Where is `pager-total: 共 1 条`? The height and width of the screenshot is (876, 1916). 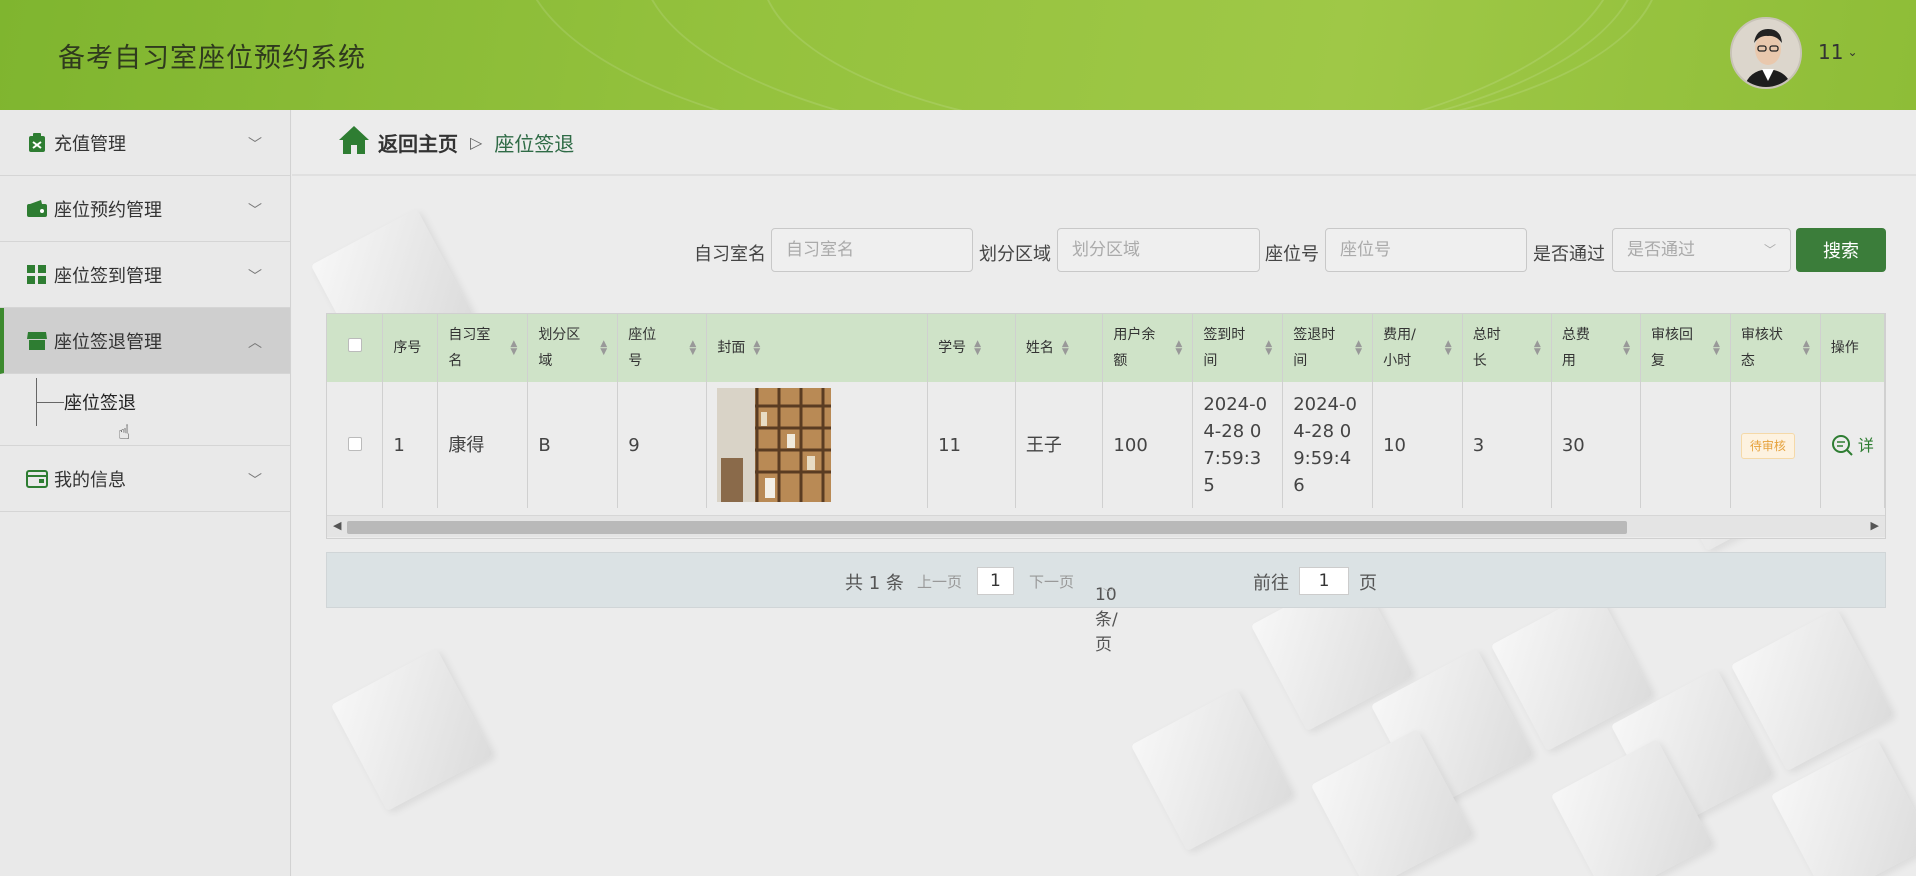 pager-total: 共 1 条 is located at coordinates (874, 583).